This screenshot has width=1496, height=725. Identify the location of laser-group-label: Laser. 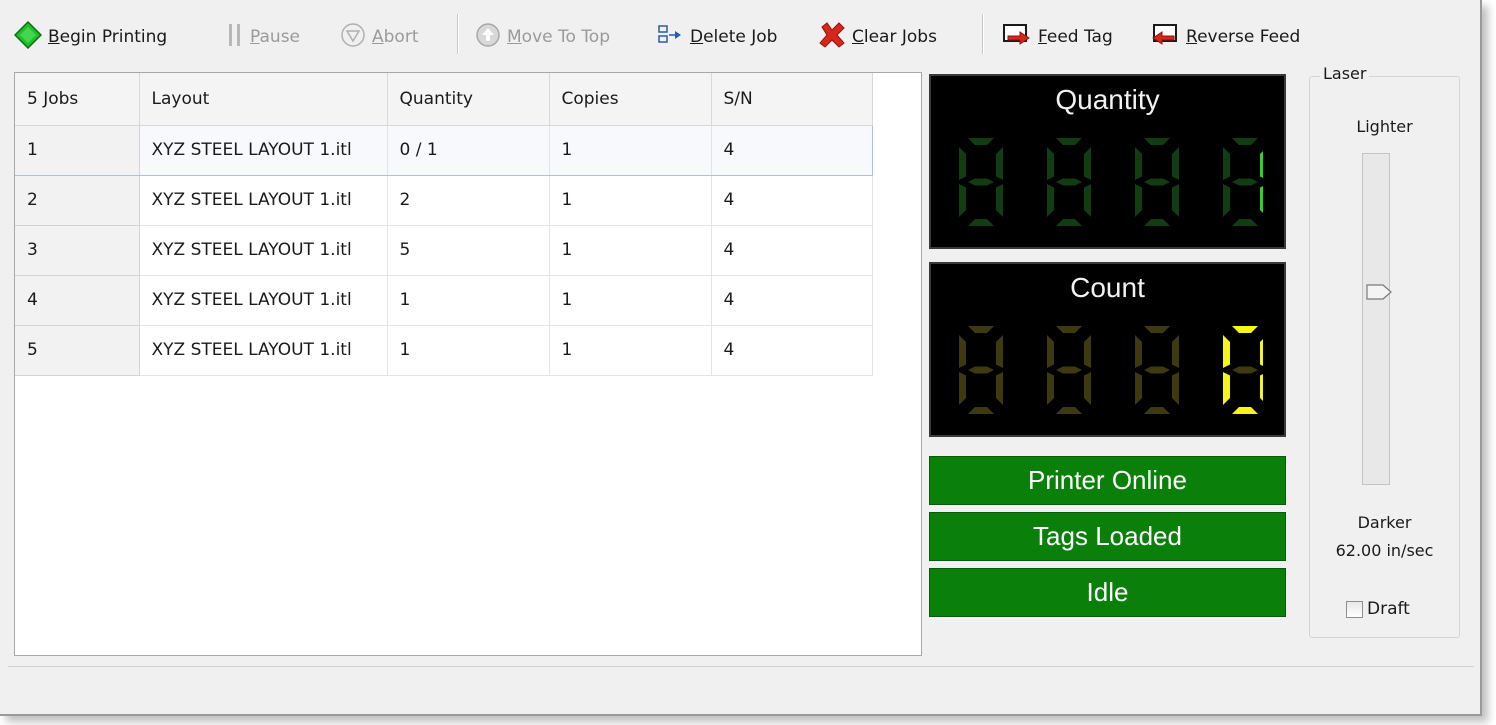
(1345, 73).